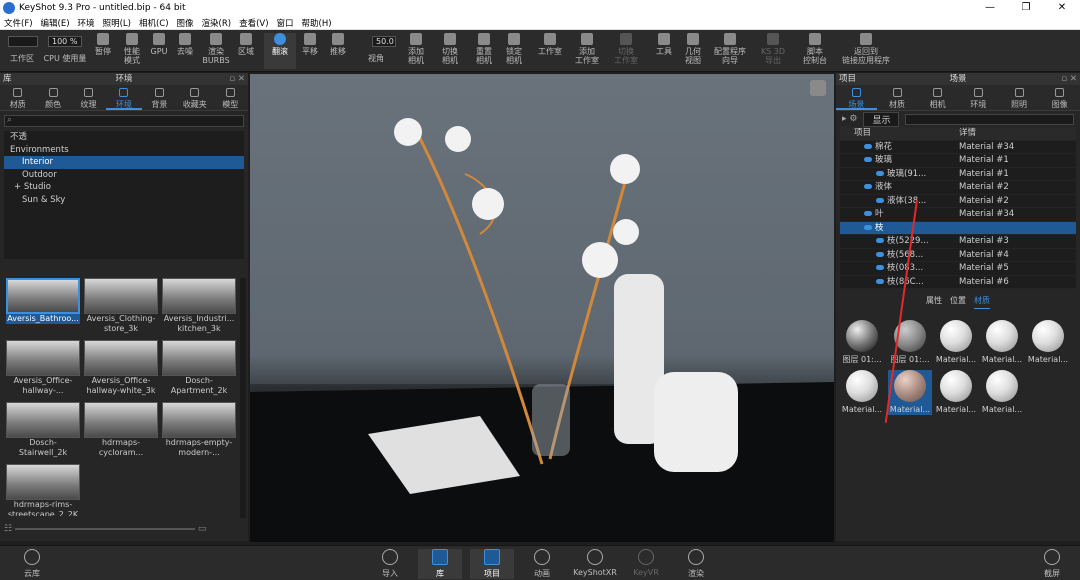 The height and width of the screenshot is (580, 1080). I want to click on workspace-button: 工作区, so click(22, 58).